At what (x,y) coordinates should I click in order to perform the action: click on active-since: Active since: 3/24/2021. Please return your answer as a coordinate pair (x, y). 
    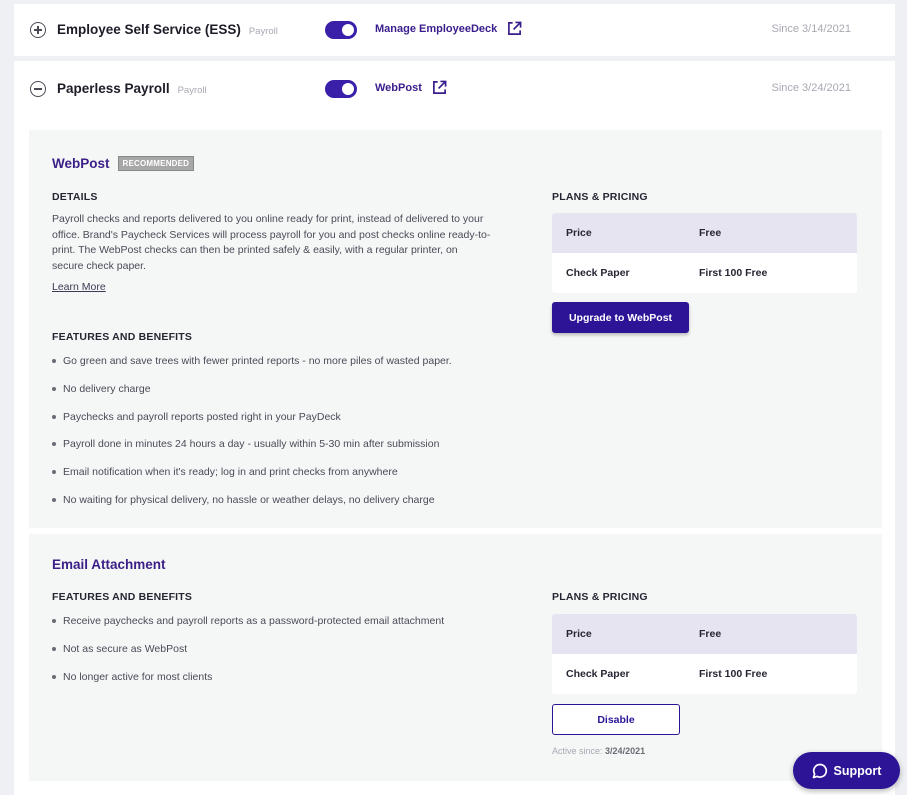
    Looking at the image, I should click on (598, 751).